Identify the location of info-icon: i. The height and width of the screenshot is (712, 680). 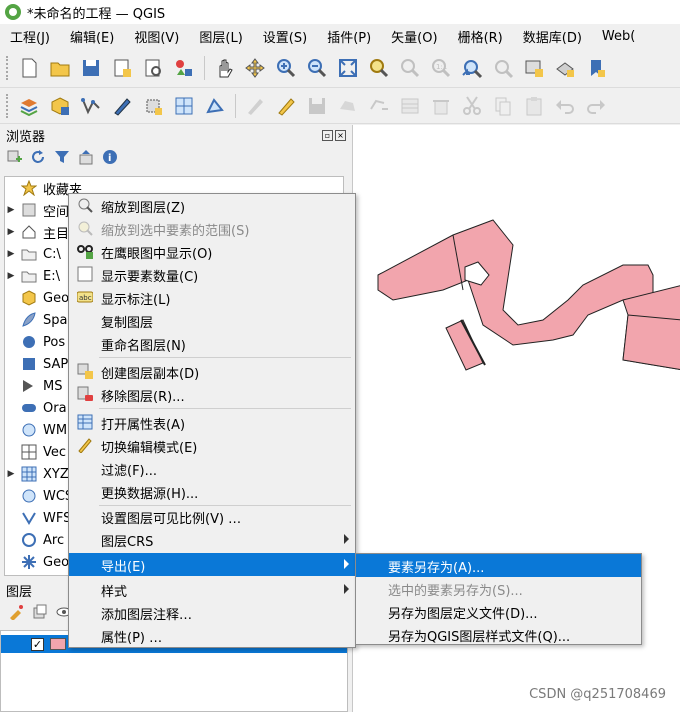
(110, 157).